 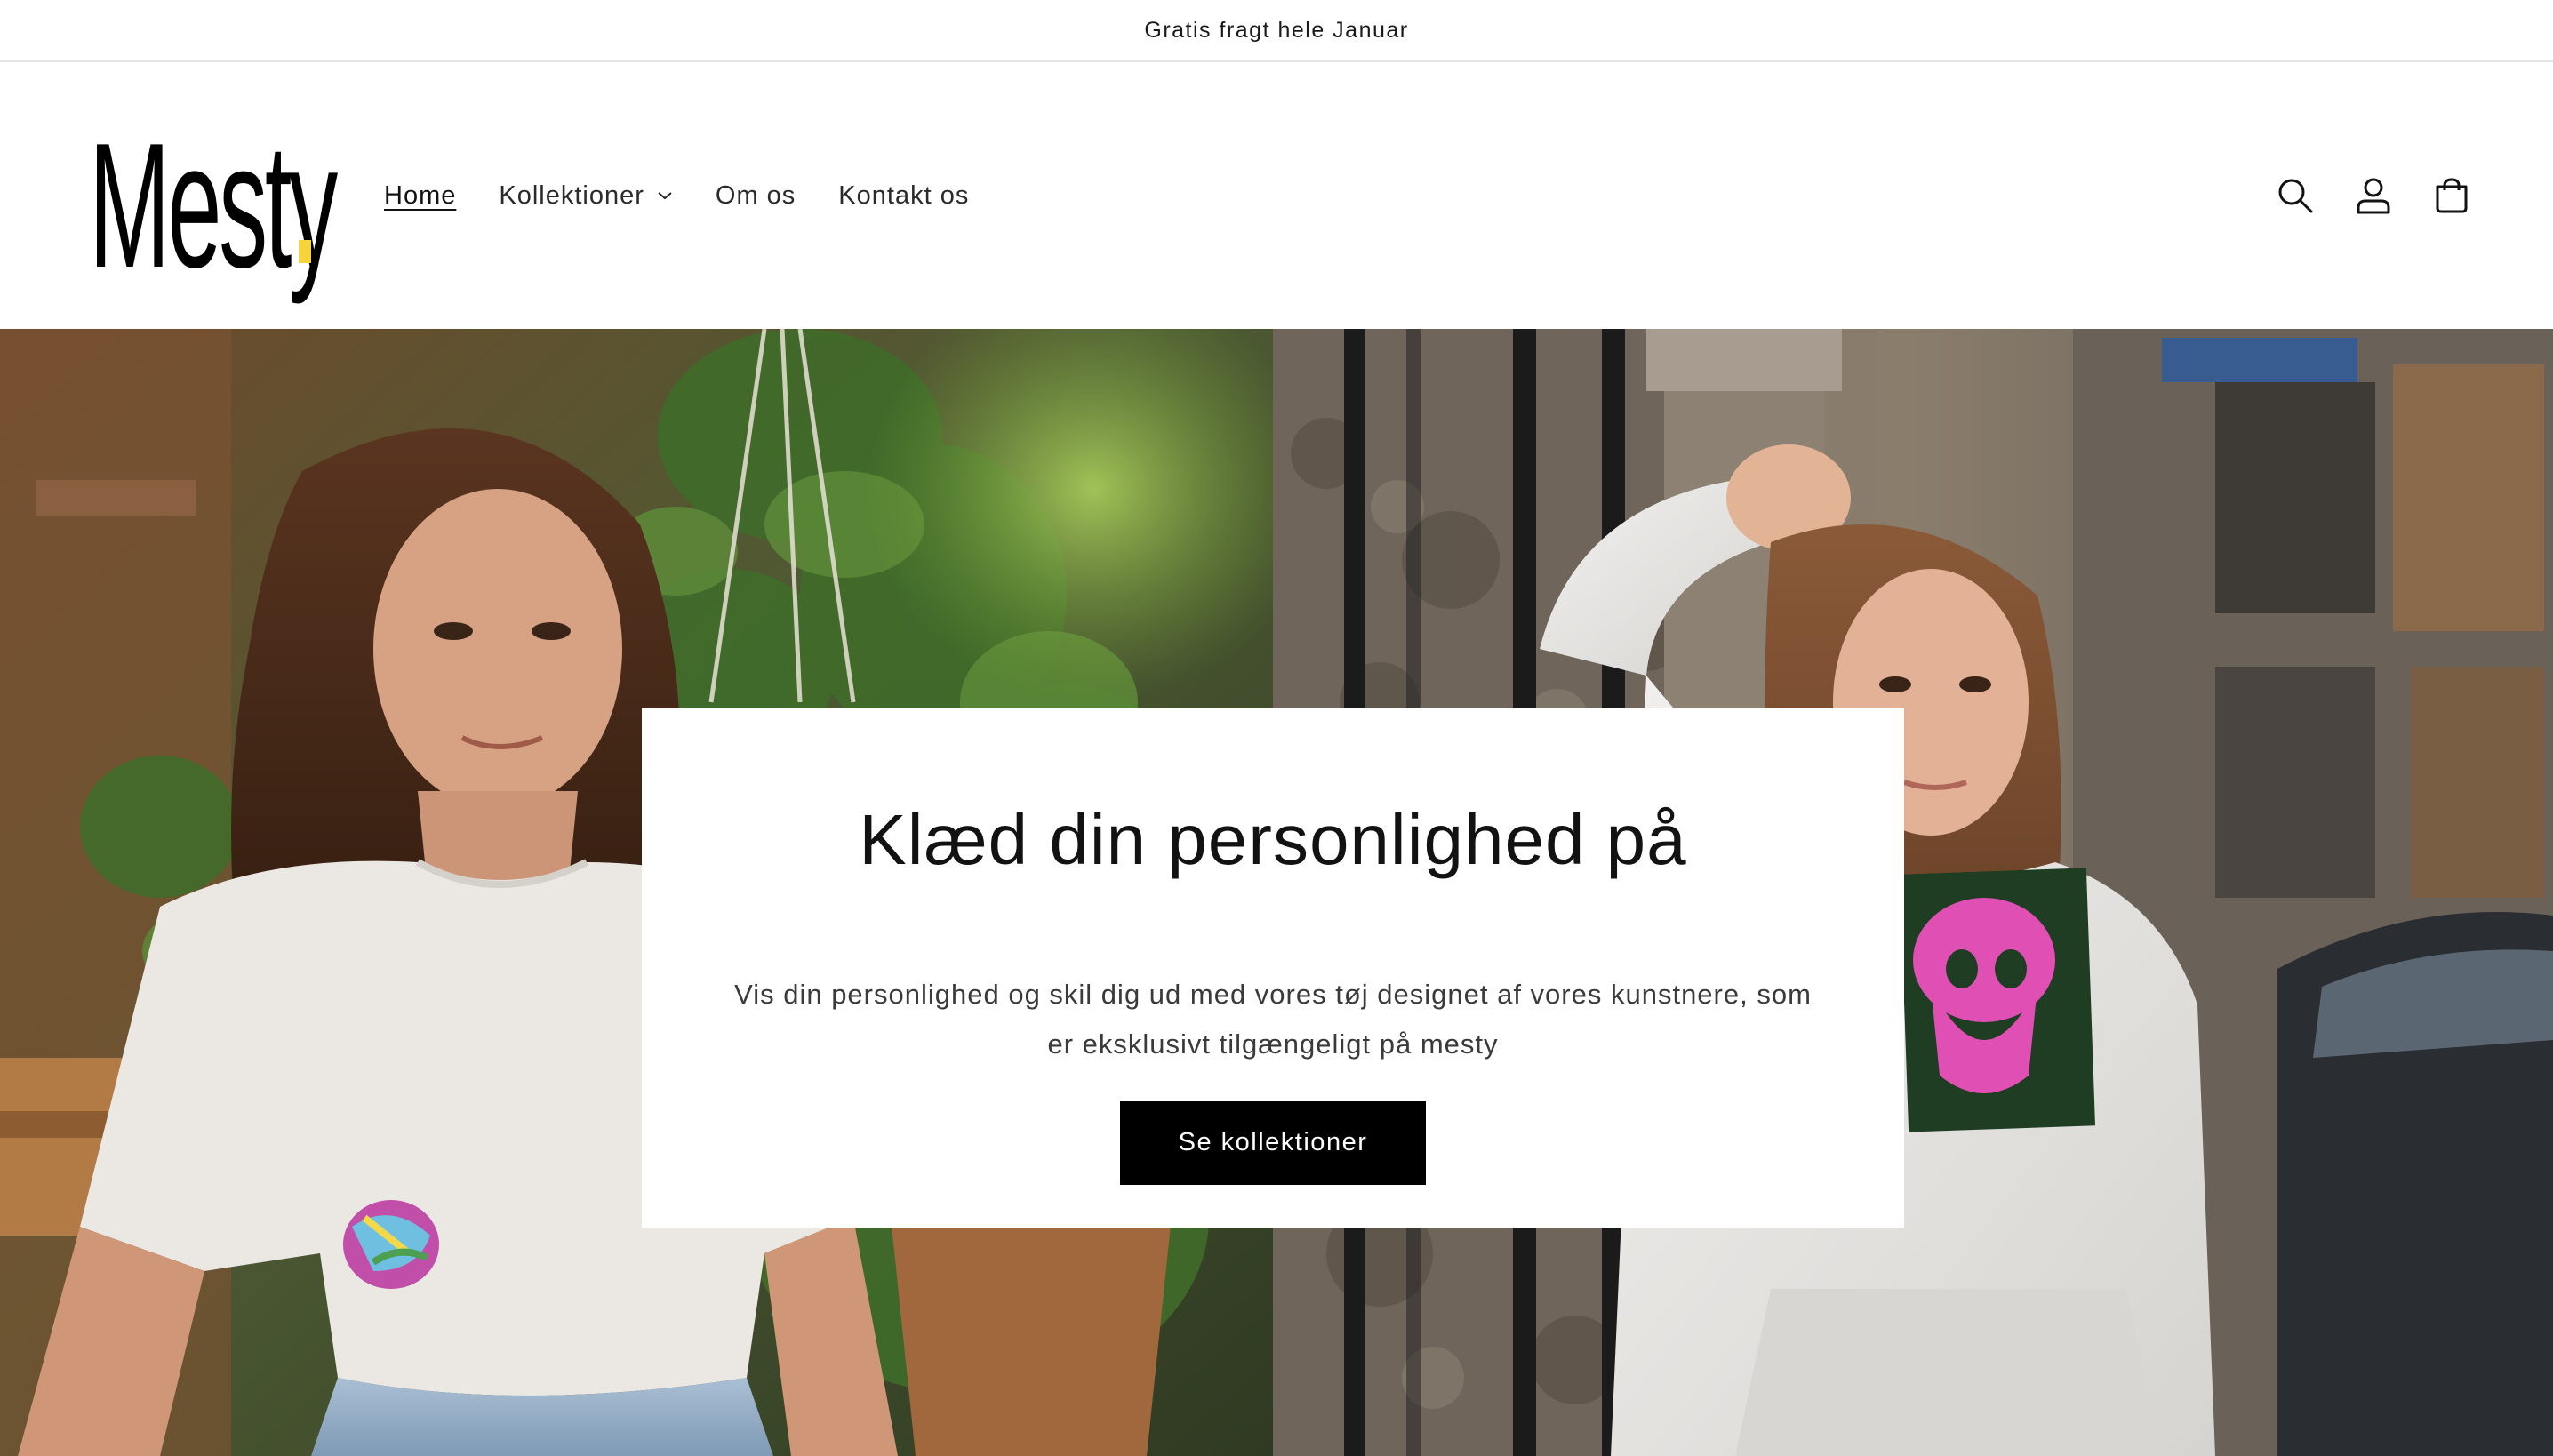 I want to click on main-nav: Home Kollektioner Om os Kontakt os, so click(x=676, y=195).